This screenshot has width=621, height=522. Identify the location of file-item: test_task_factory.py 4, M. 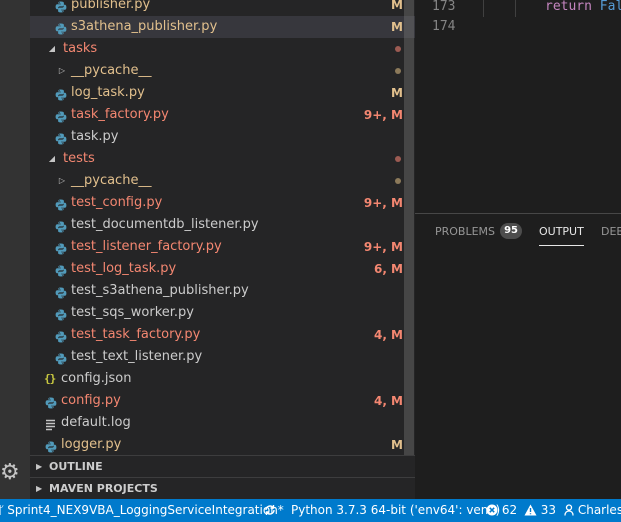
(222, 335).